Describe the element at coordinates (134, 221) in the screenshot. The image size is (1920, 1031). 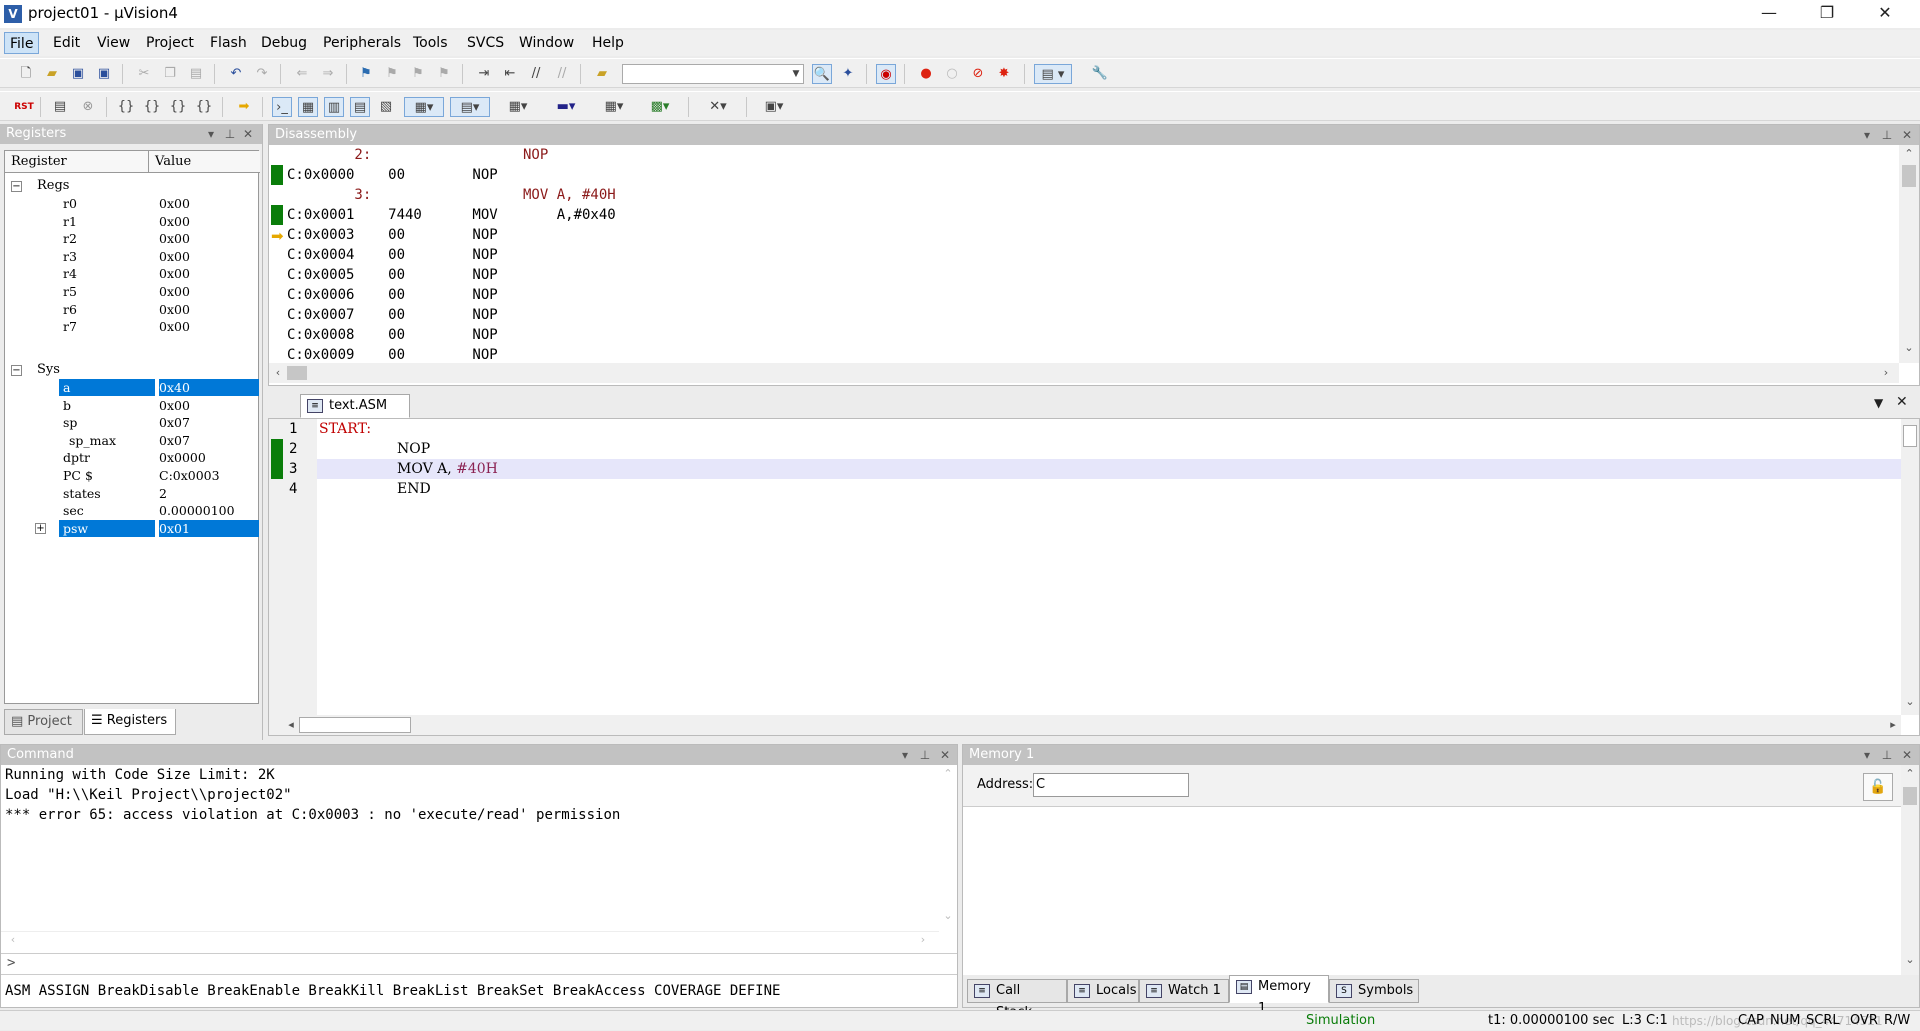
I see `register-row: r1 0x00` at that location.